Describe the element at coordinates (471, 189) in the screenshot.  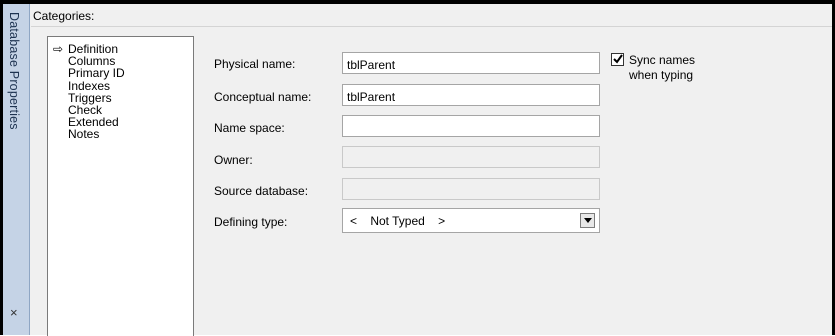
I see `source-database-field` at that location.